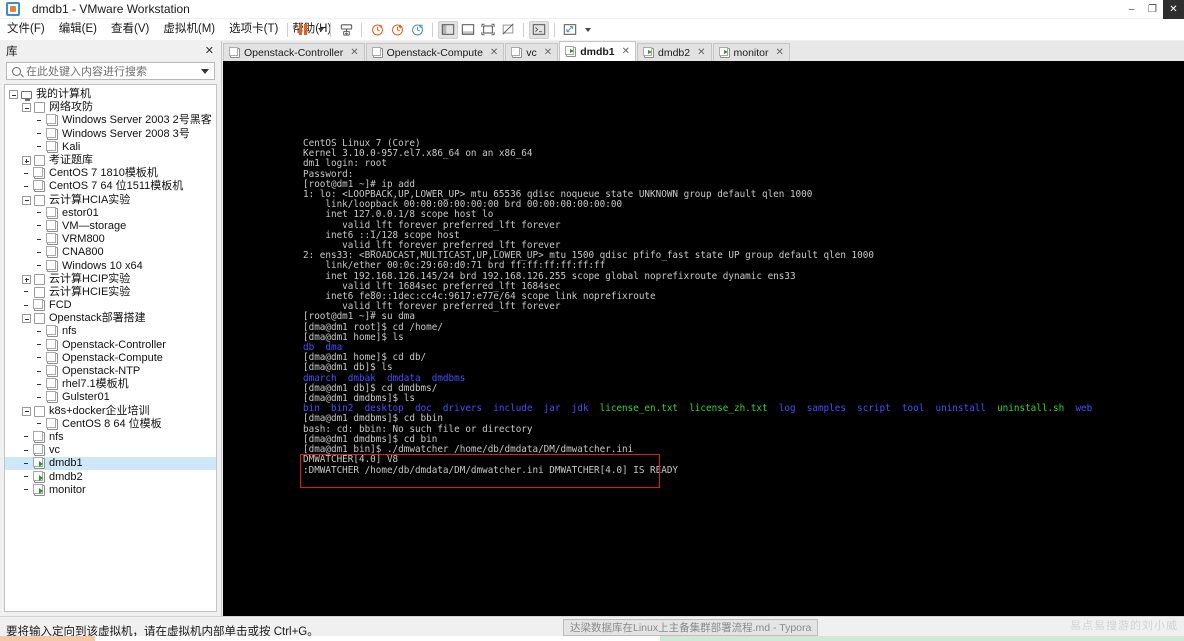 The image size is (1184, 641). Describe the element at coordinates (488, 30) in the screenshot. I see `fullscreen-button` at that location.